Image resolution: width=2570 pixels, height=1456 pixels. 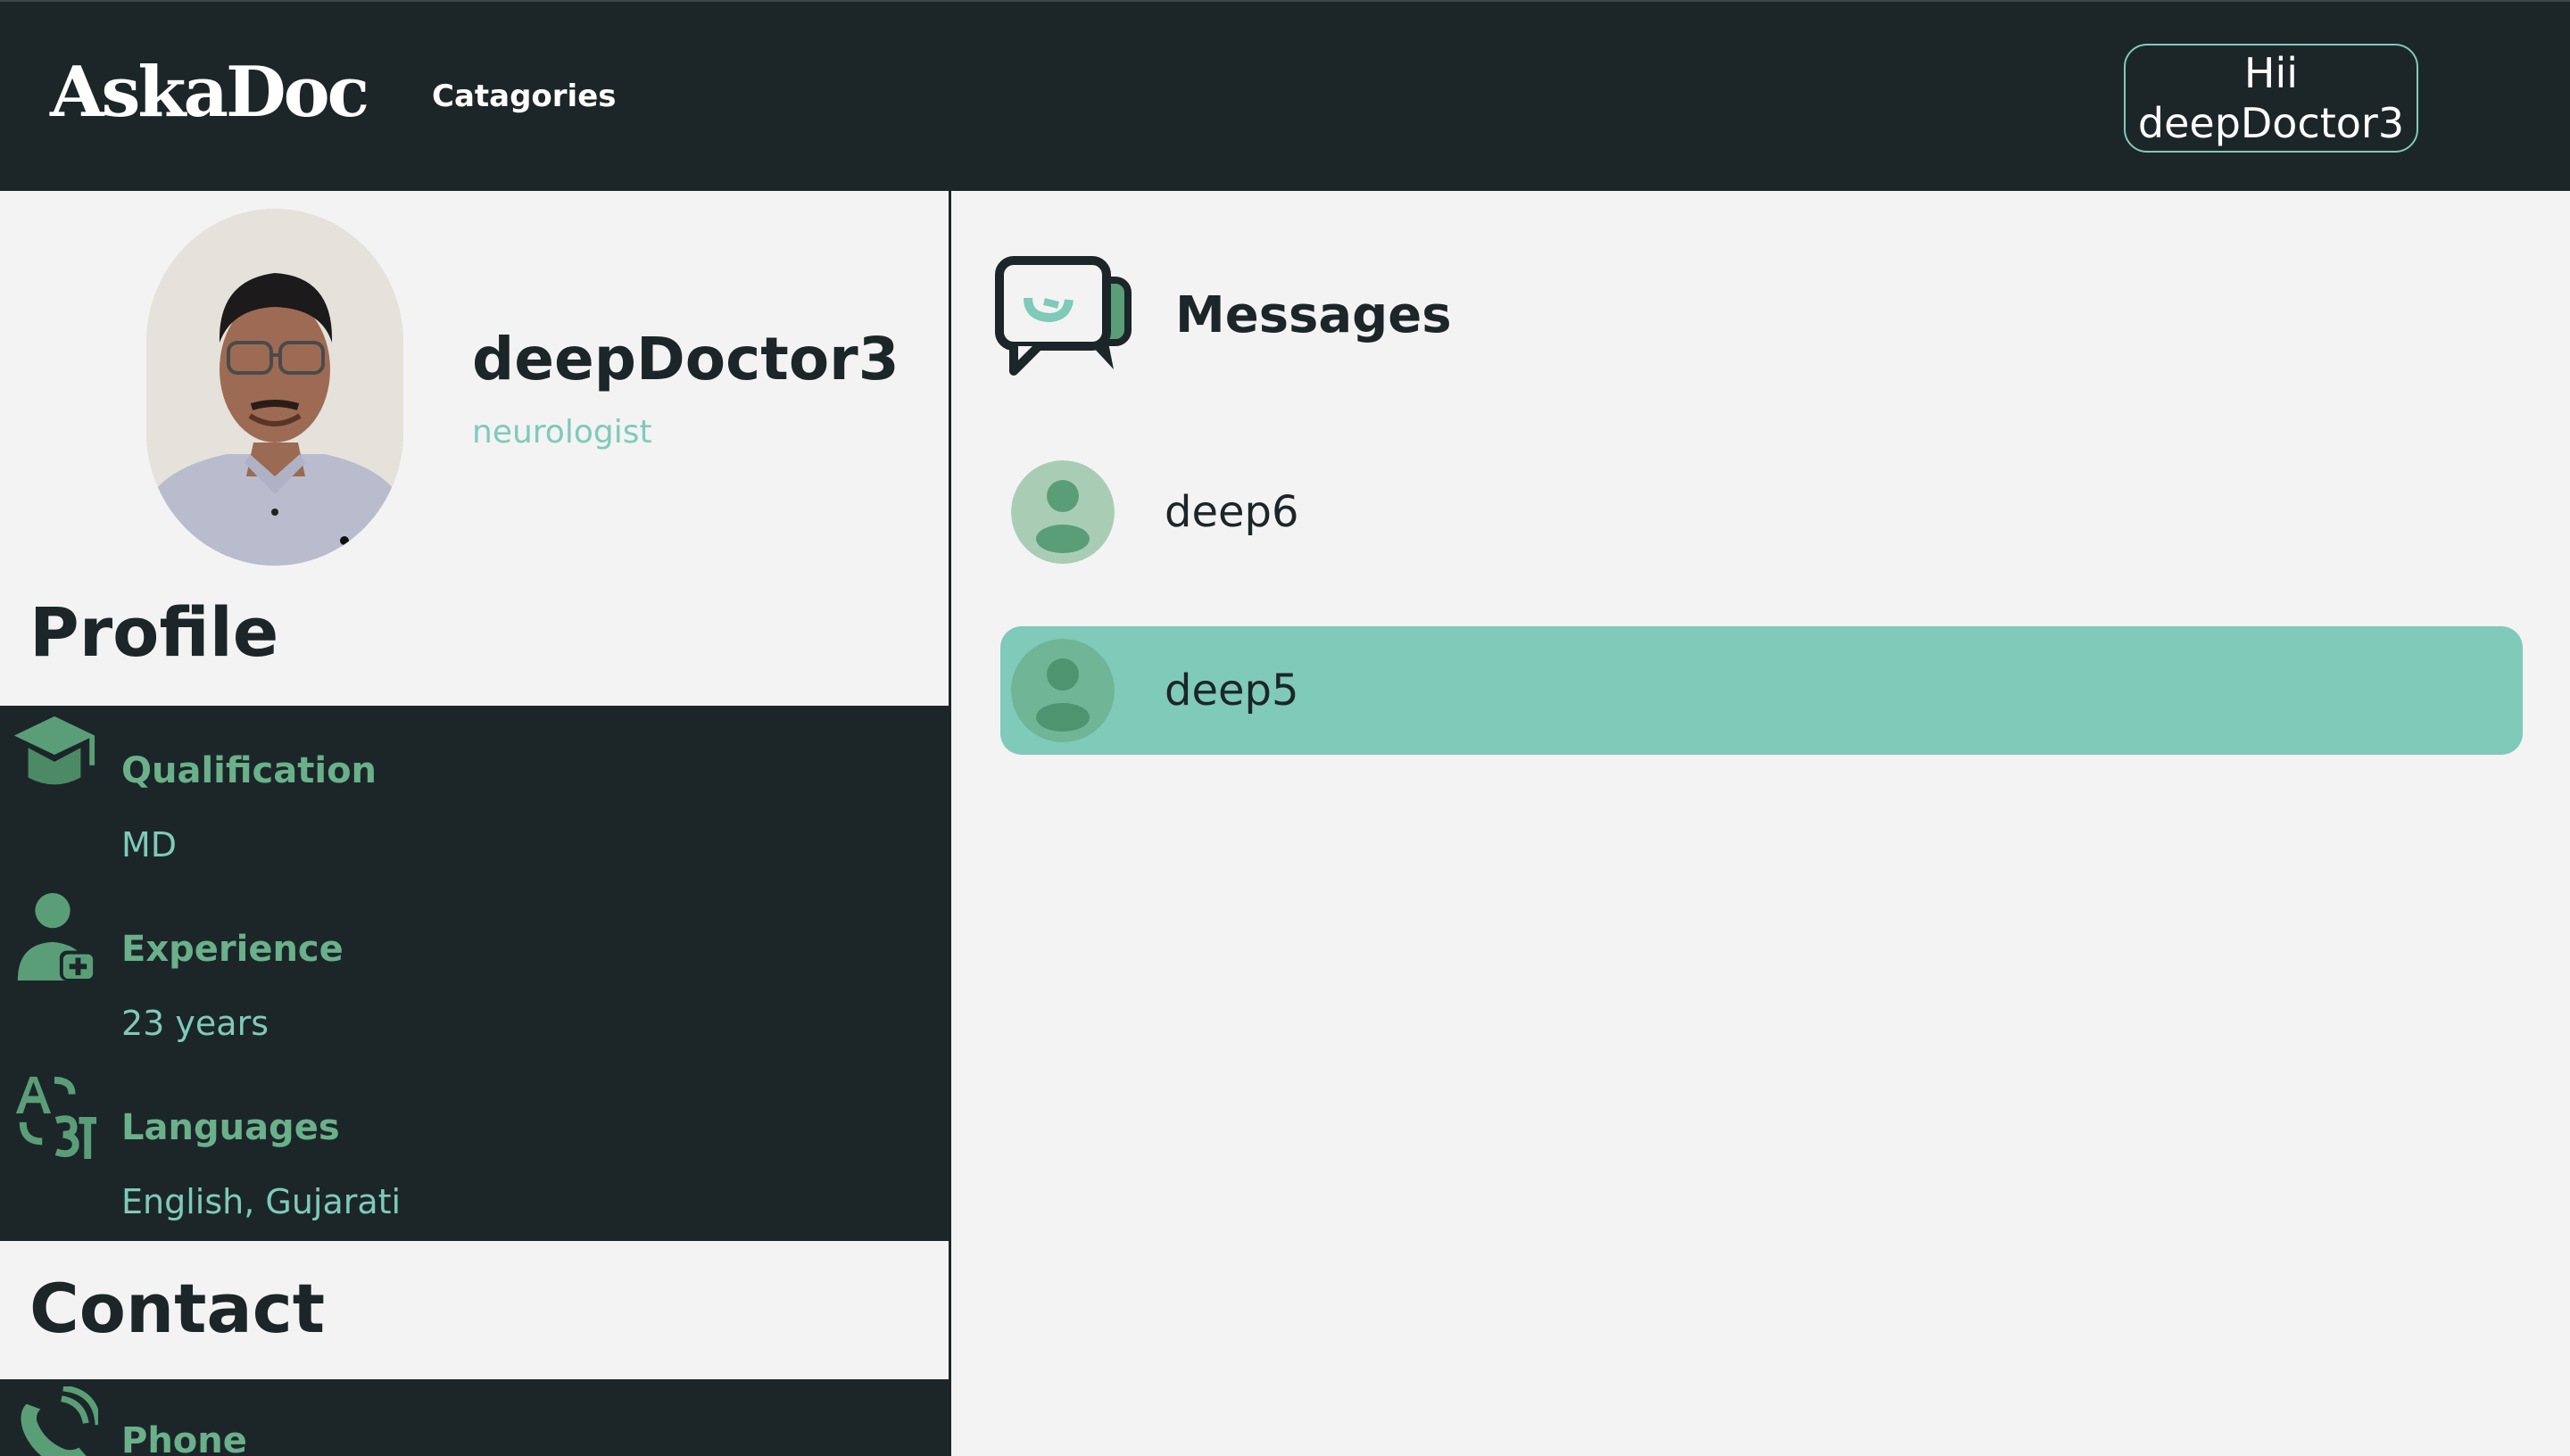 What do you see at coordinates (474, 1417) in the screenshot?
I see `contact-info-panel: Phone` at bounding box center [474, 1417].